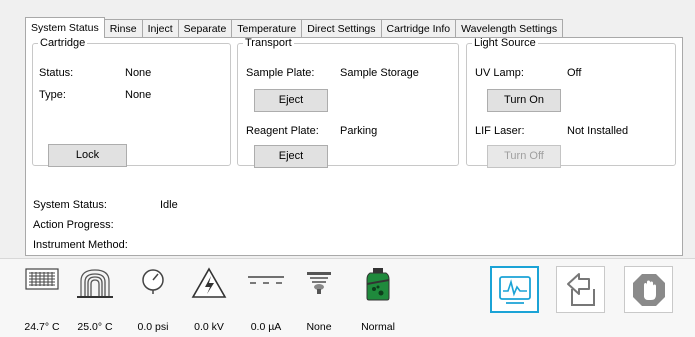 This screenshot has height=337, width=695. Describe the element at coordinates (160, 28) in the screenshot. I see `tab-inject: Inject` at that location.